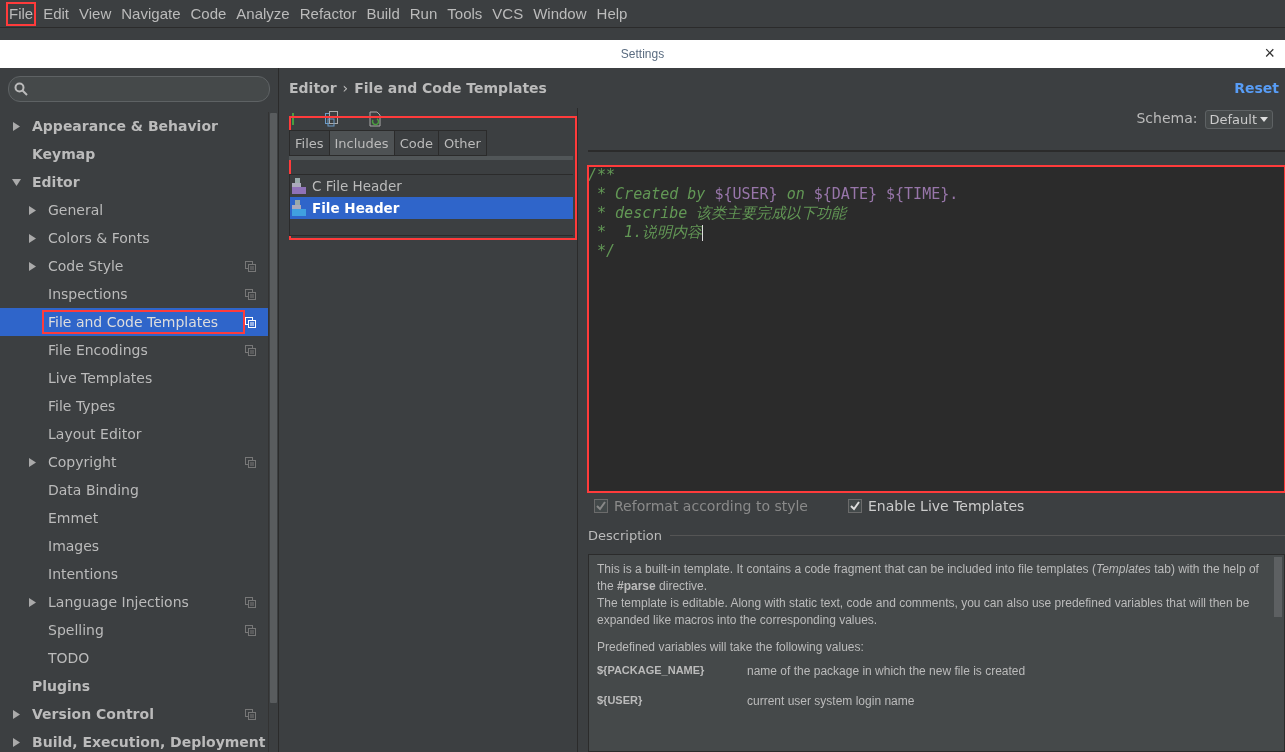 Image resolution: width=1285 pixels, height=752 pixels. Describe the element at coordinates (462, 143) in the screenshot. I see `tab: Other` at that location.